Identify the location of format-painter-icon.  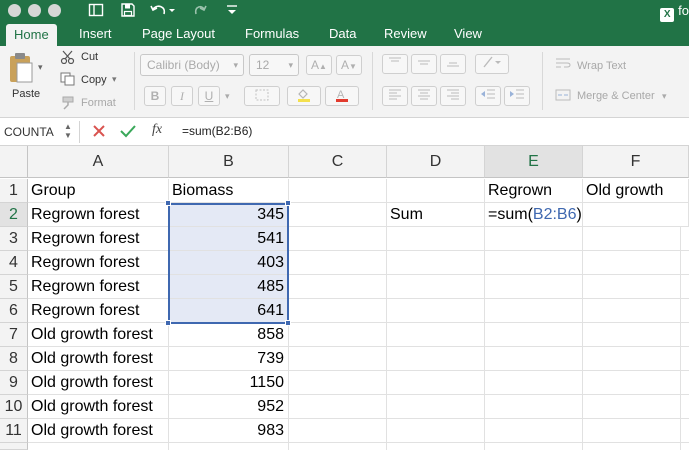
(68, 105).